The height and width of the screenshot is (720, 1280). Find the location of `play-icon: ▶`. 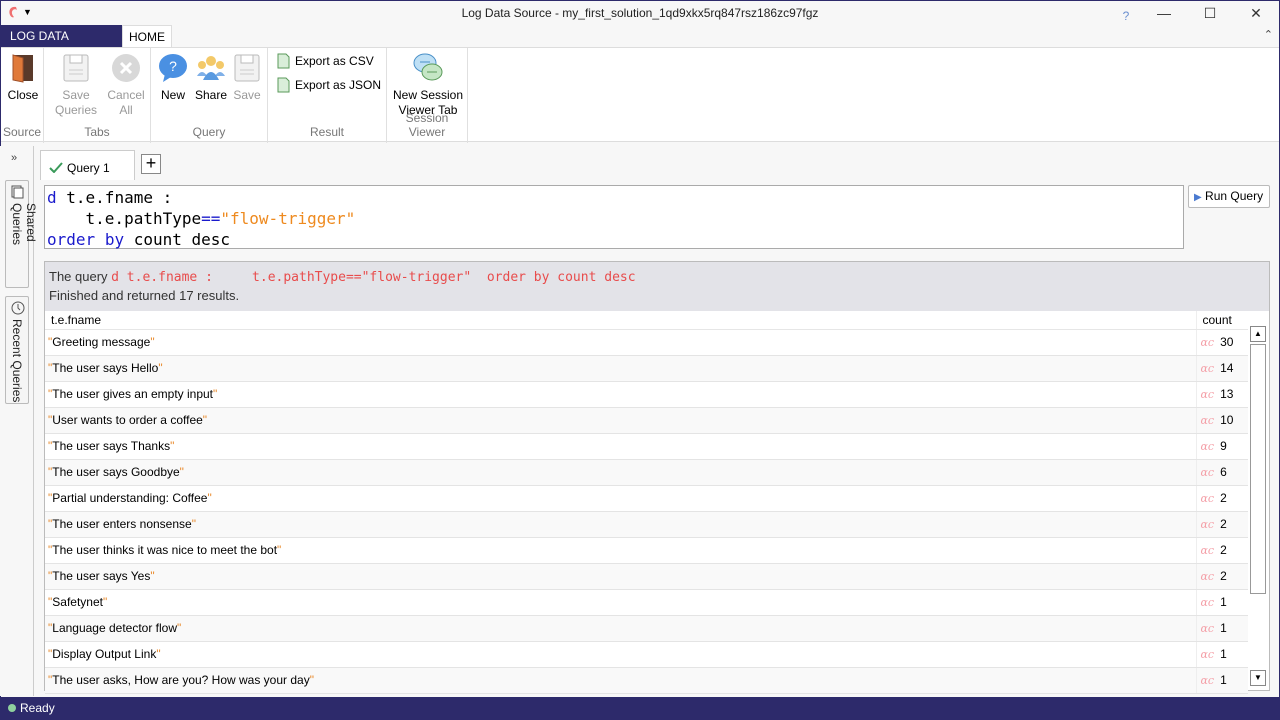

play-icon: ▶ is located at coordinates (1198, 197).